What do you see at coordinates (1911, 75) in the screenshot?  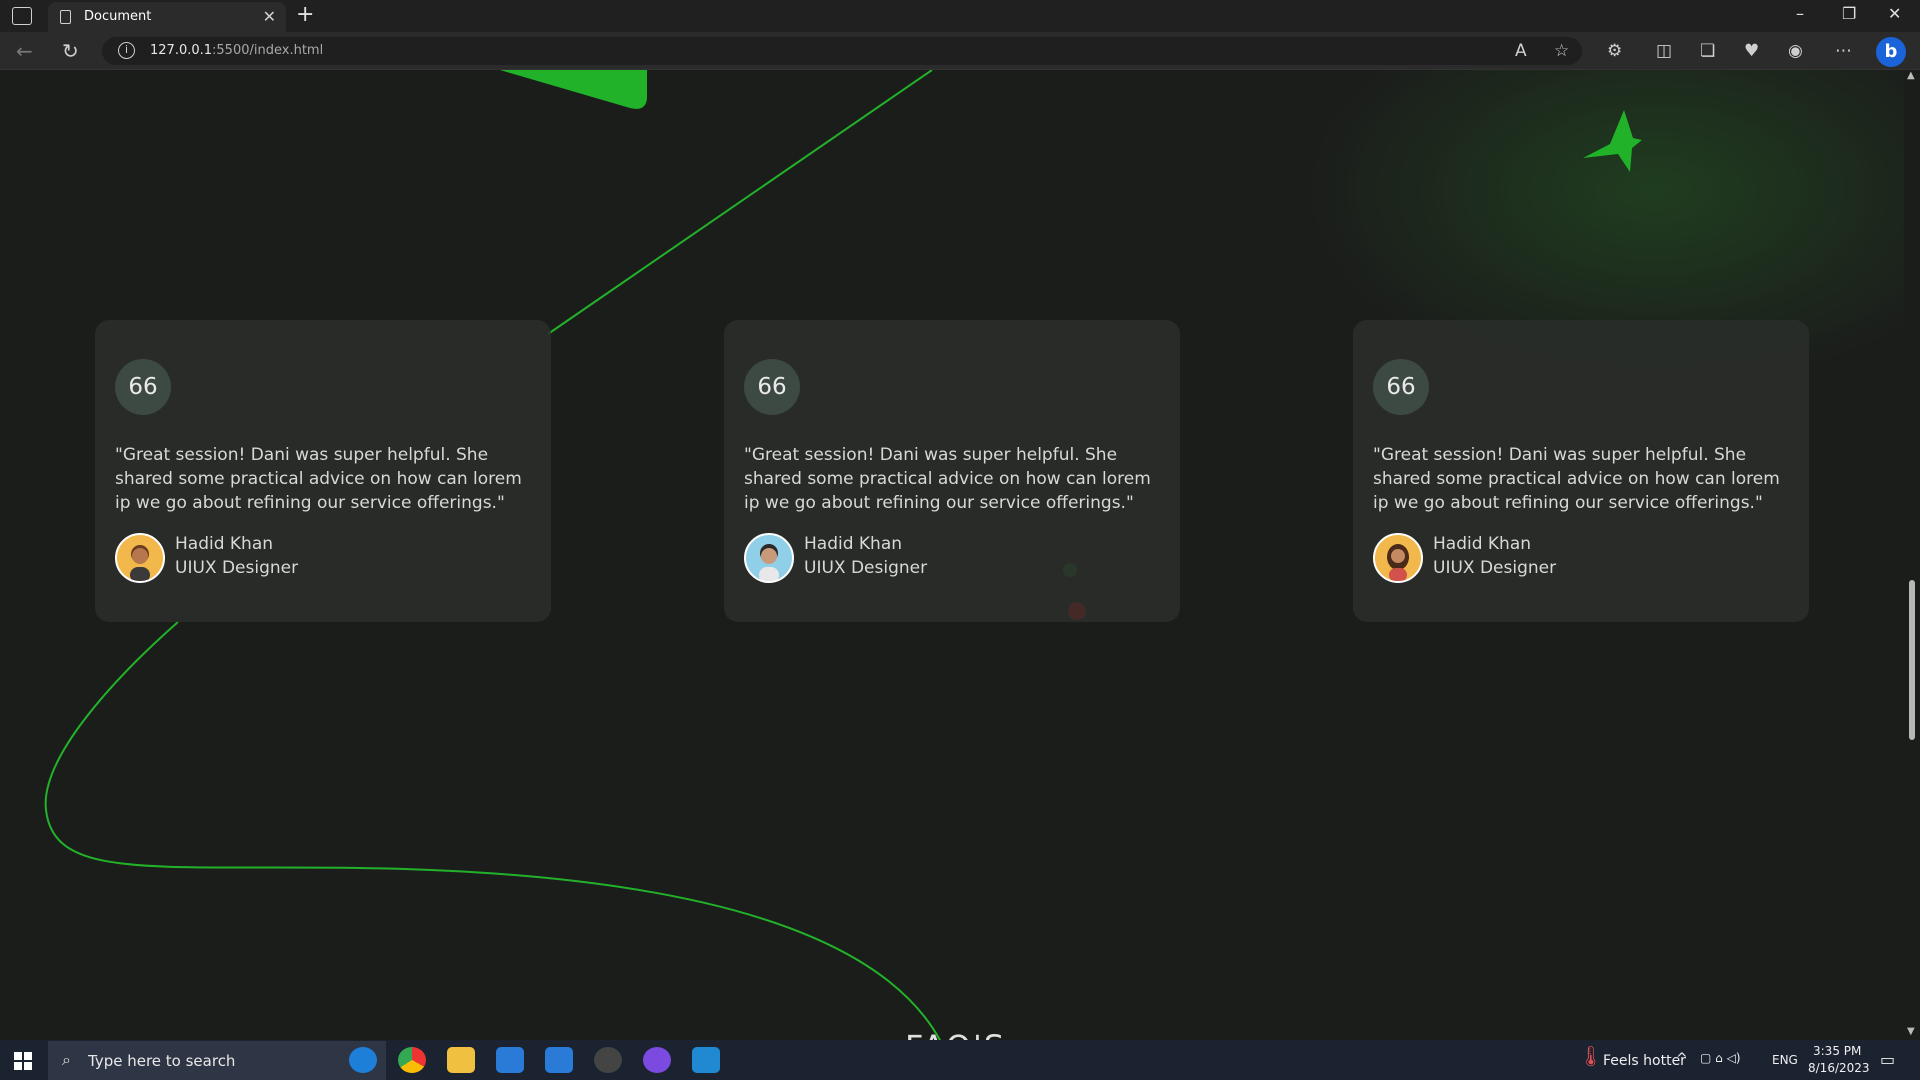 I see `scroll-up-icon: ▲` at bounding box center [1911, 75].